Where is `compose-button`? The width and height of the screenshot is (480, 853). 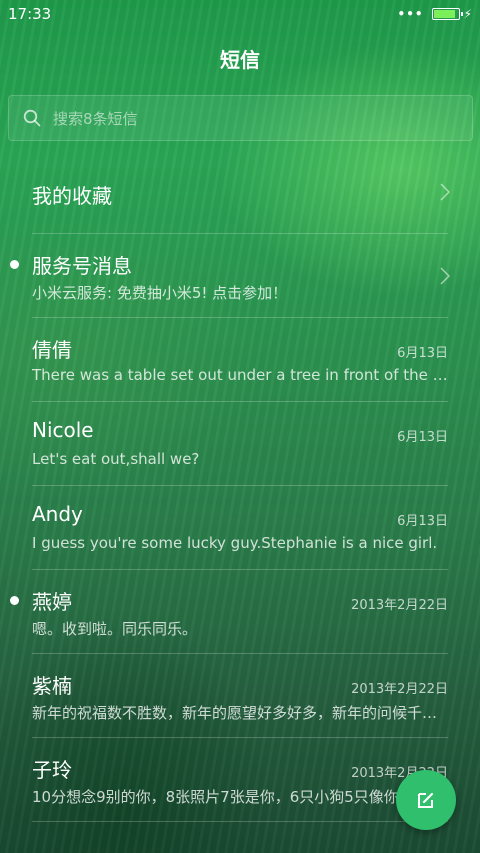 compose-button is located at coordinates (426, 800).